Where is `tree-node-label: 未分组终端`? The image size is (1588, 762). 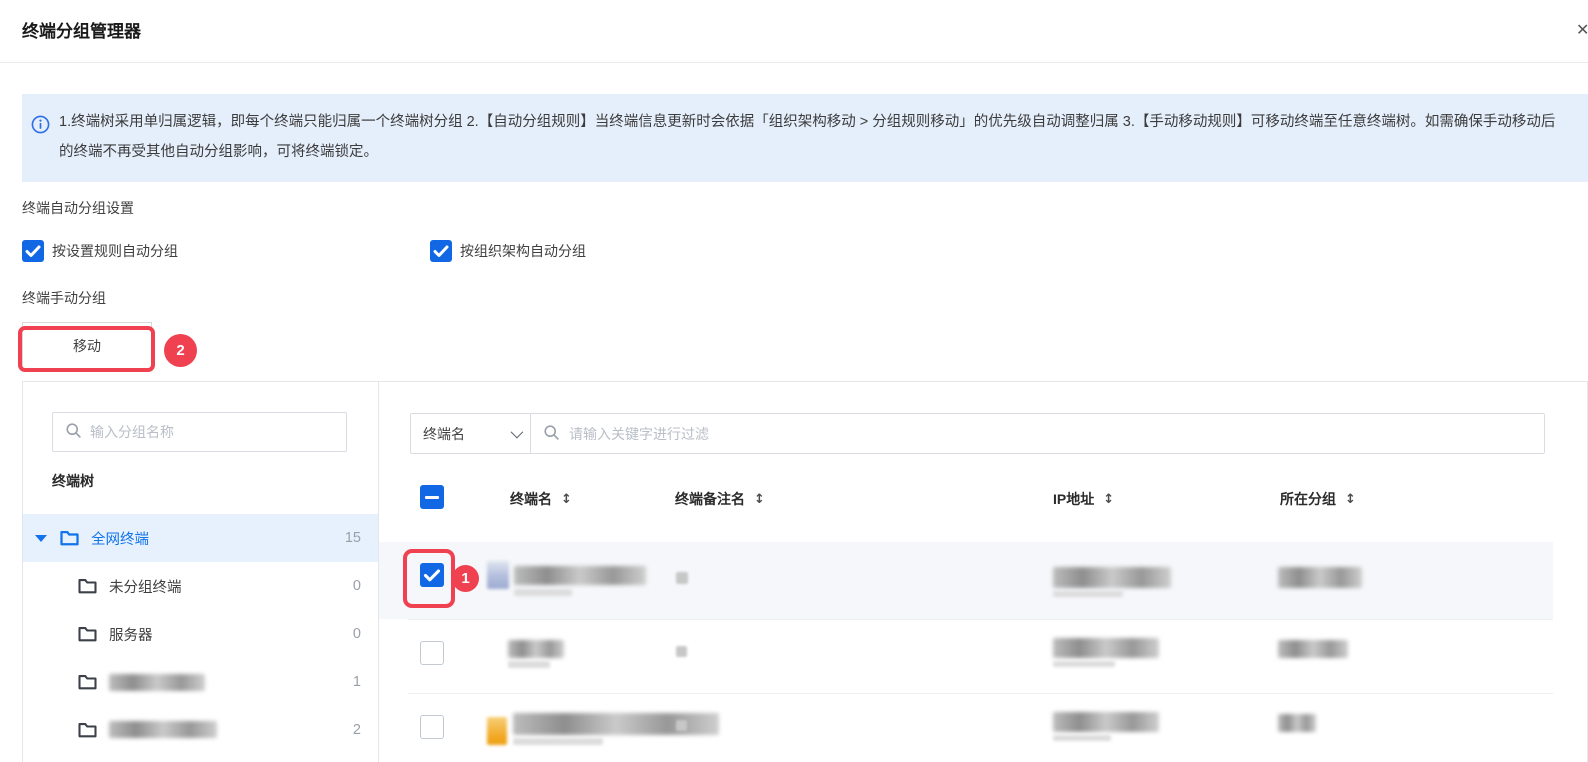
tree-node-label: 未分组终端 is located at coordinates (145, 587).